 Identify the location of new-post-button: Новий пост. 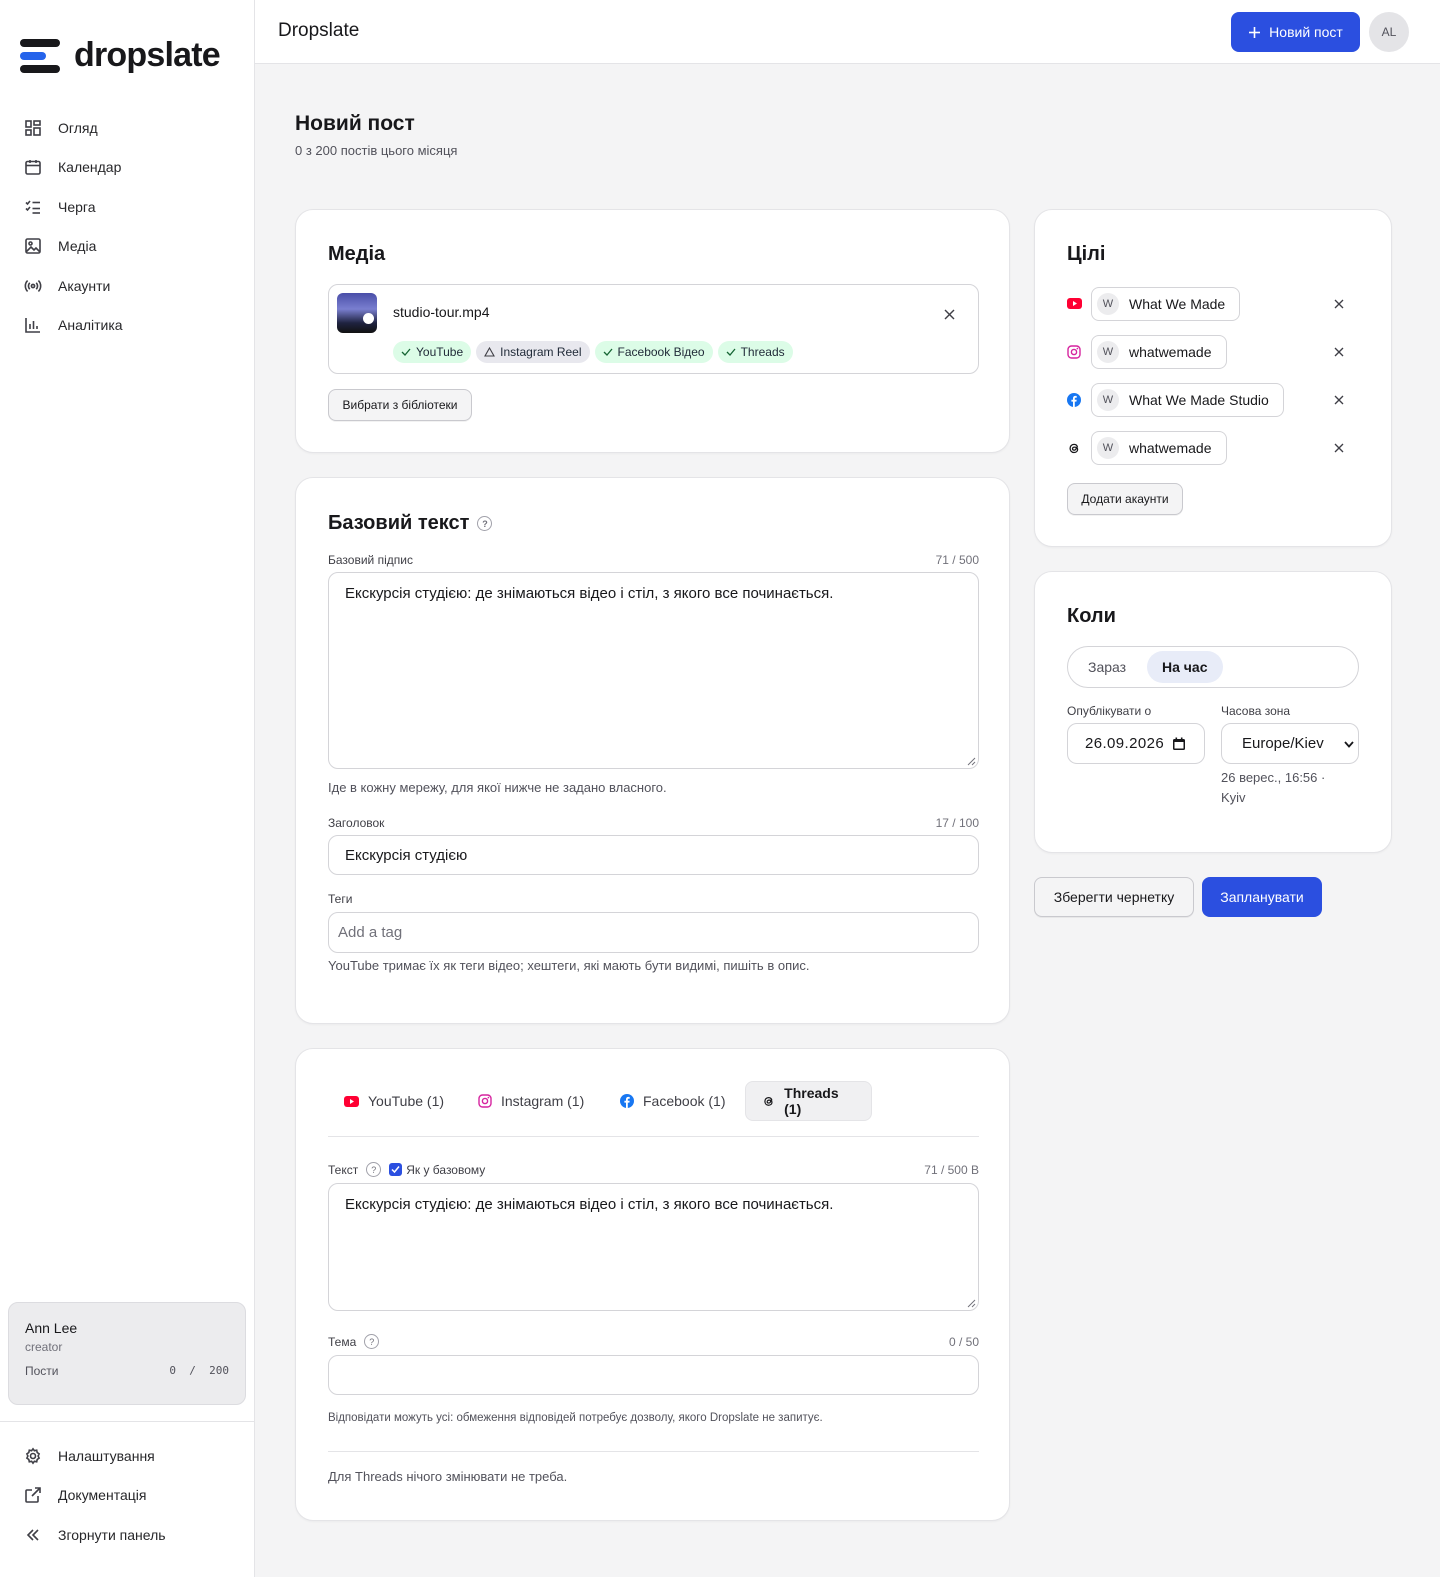
(1295, 32).